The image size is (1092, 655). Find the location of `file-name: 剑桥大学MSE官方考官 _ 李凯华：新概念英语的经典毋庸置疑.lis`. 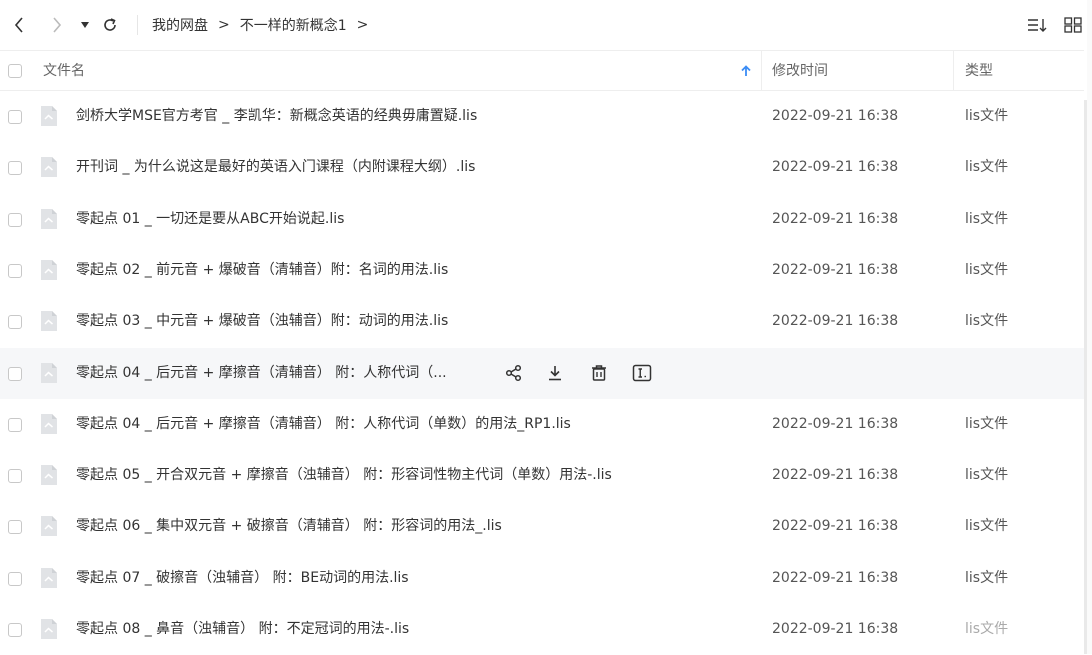

file-name: 剑桥大学MSE官方考官 _ 李凯华：新概念英语的经典毋庸置疑.lis is located at coordinates (276, 116).